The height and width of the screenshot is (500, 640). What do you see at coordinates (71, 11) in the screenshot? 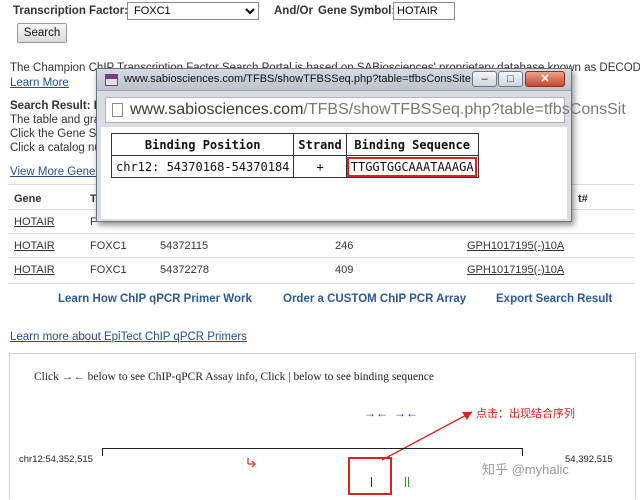
I see `tf-label: Transcription Factor:` at bounding box center [71, 11].